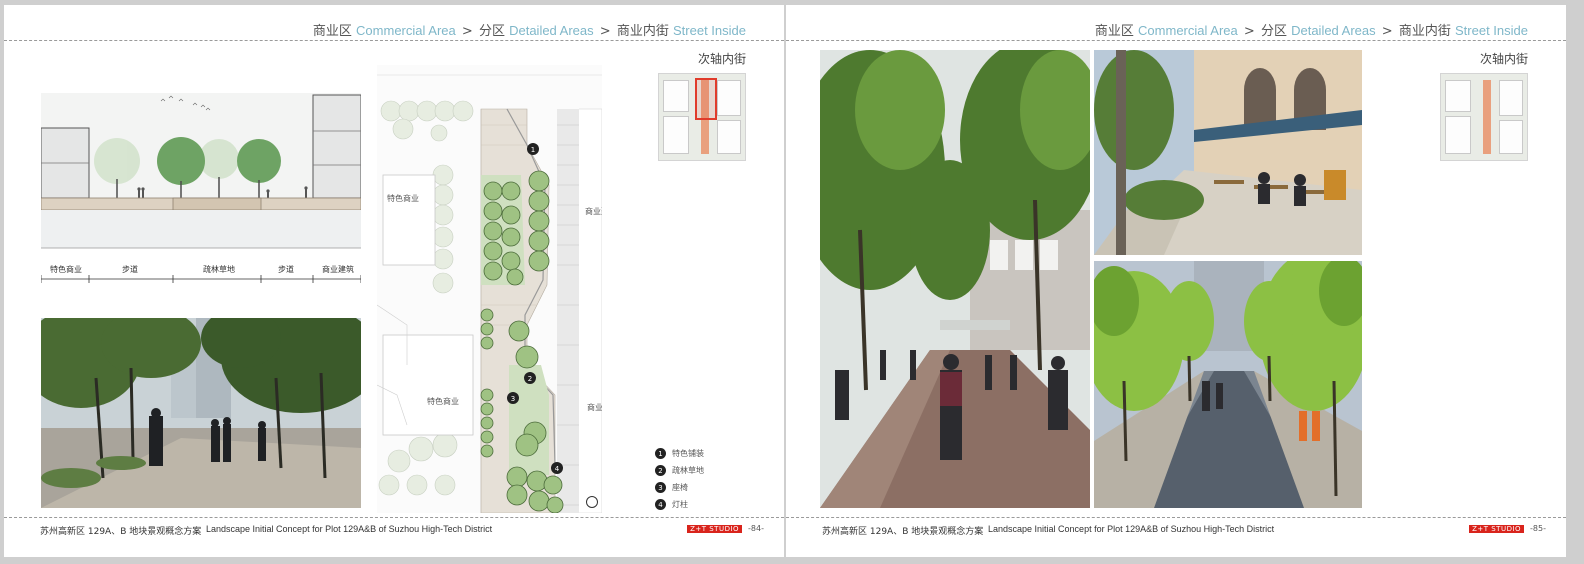 This screenshot has width=1584, height=564. Describe the element at coordinates (688, 470) in the screenshot. I see `legend-label: 疏林草地` at that location.